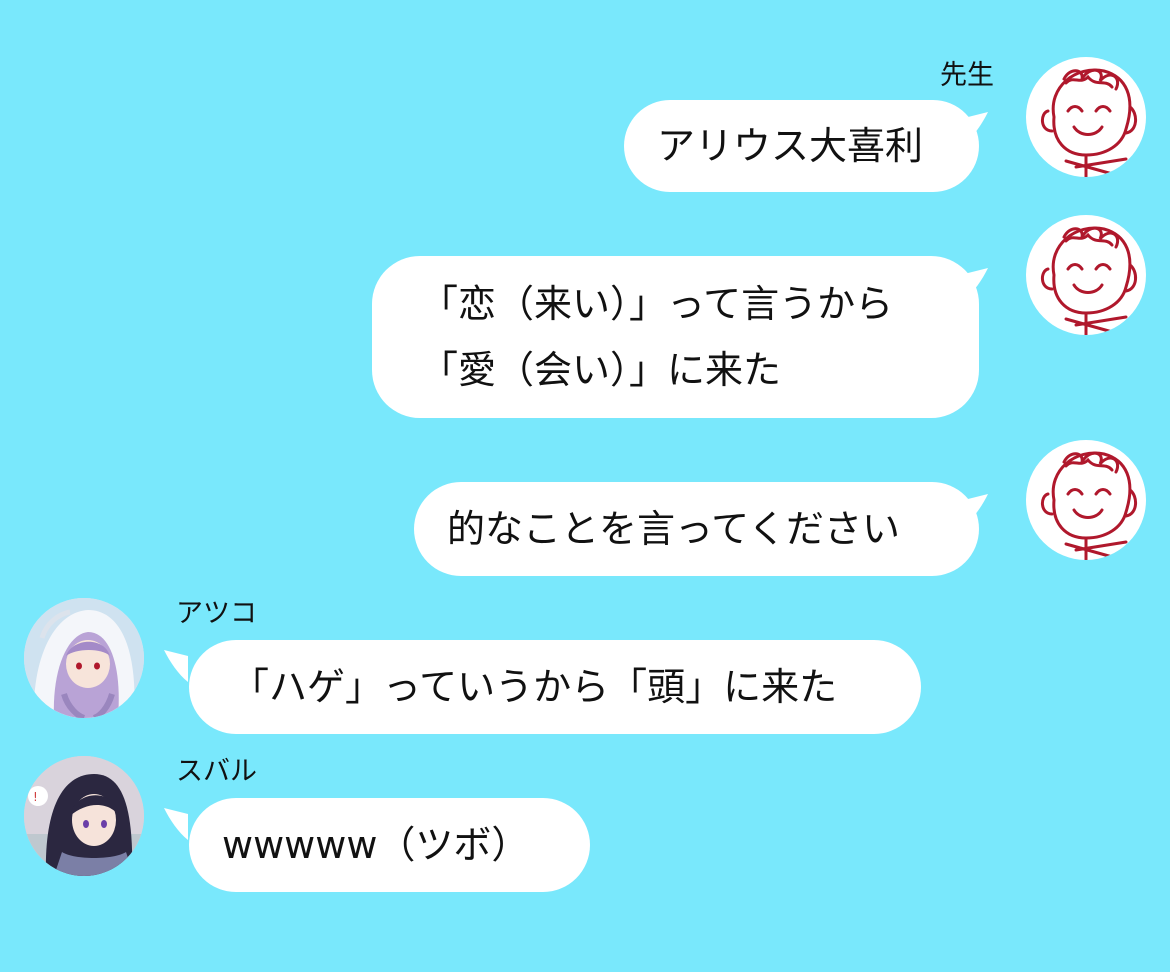 This screenshot has height=972, width=1170. I want to click on message-bubble: wwwww（ツボ）, so click(389, 845).